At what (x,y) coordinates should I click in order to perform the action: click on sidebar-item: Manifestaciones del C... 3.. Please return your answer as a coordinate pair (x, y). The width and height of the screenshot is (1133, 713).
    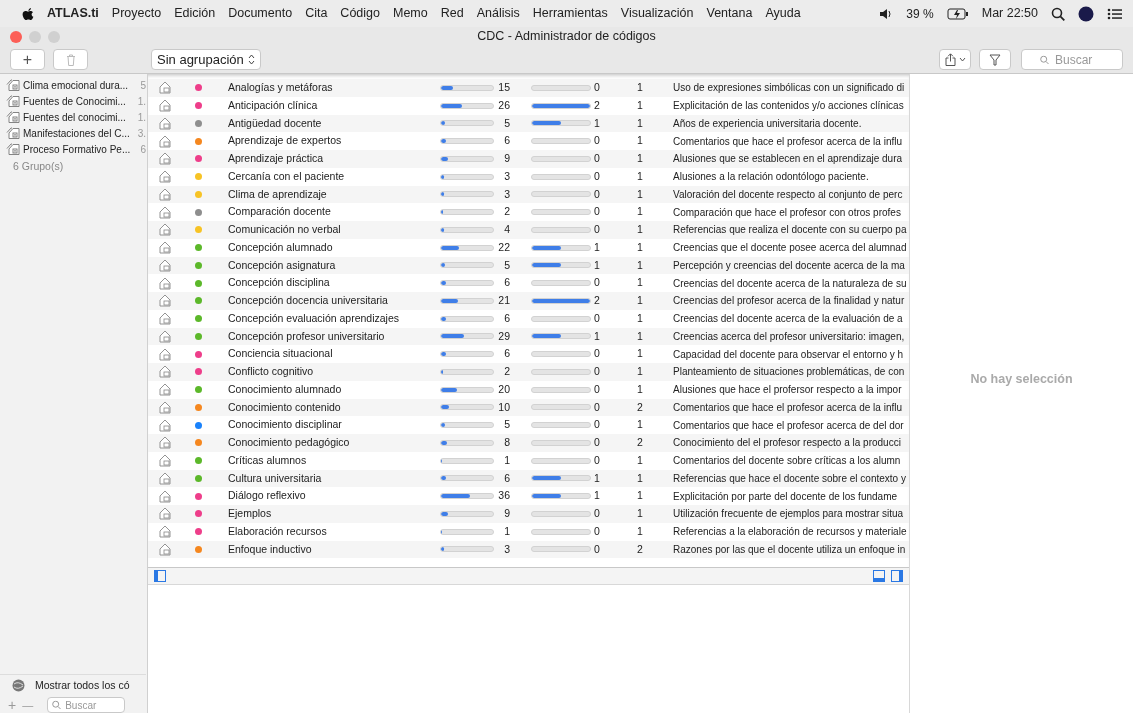
    Looking at the image, I should click on (73, 133).